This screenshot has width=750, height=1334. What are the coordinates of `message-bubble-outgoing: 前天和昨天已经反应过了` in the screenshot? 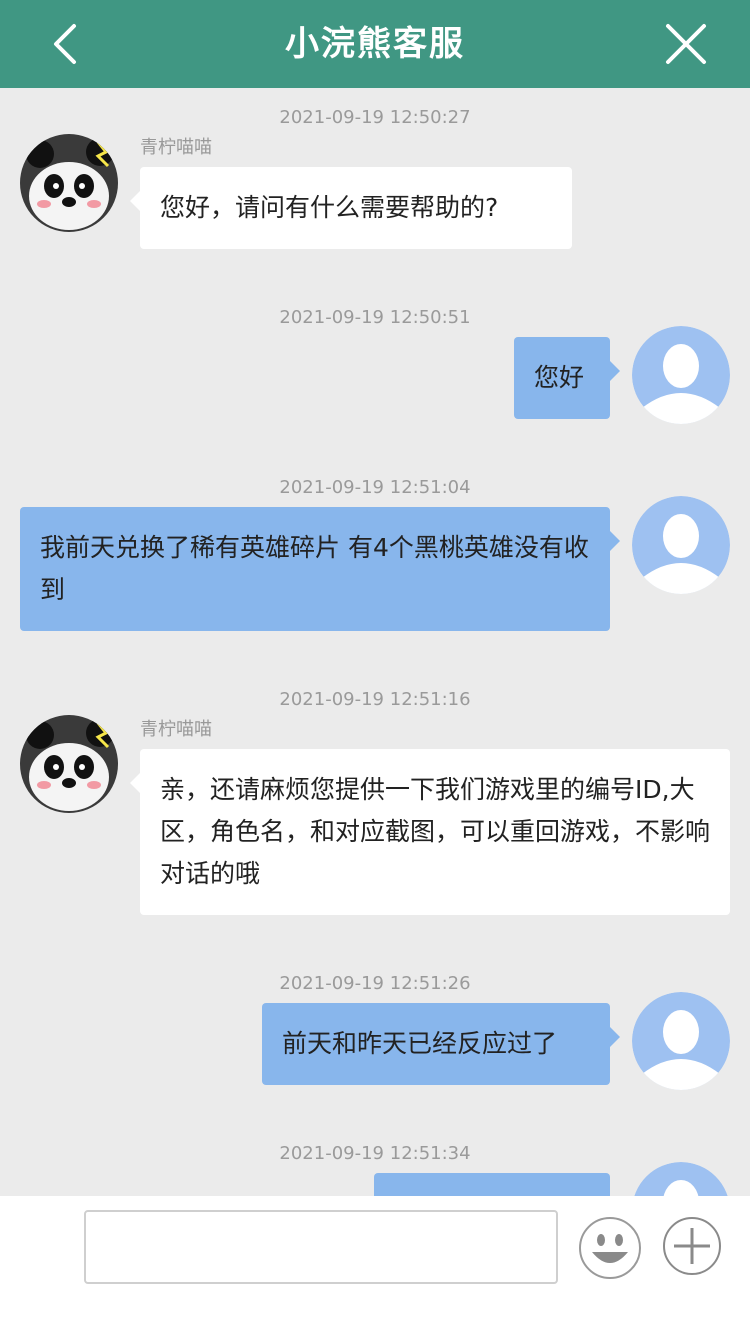 It's located at (441, 1044).